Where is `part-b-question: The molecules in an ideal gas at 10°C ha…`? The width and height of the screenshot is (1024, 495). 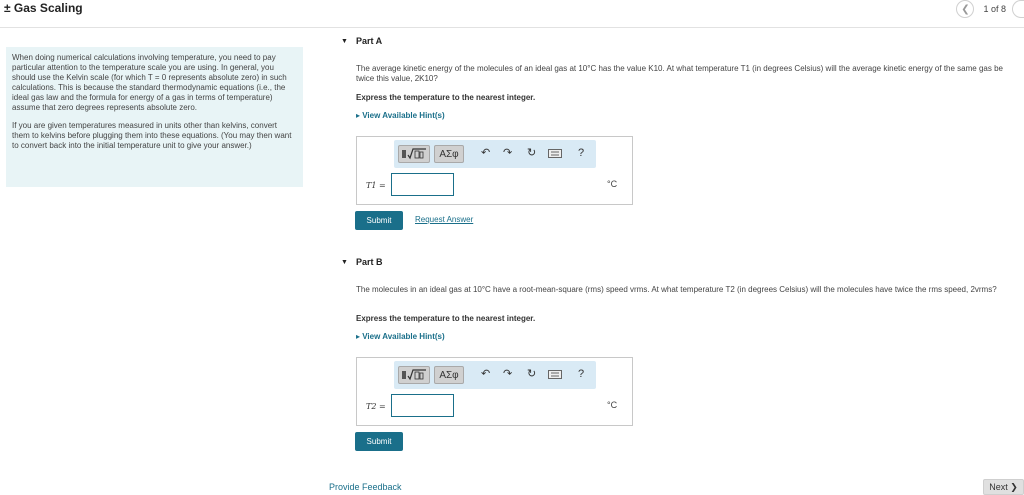
part-b-question: The molecules in an ideal gas at 10°C ha… is located at coordinates (676, 289).